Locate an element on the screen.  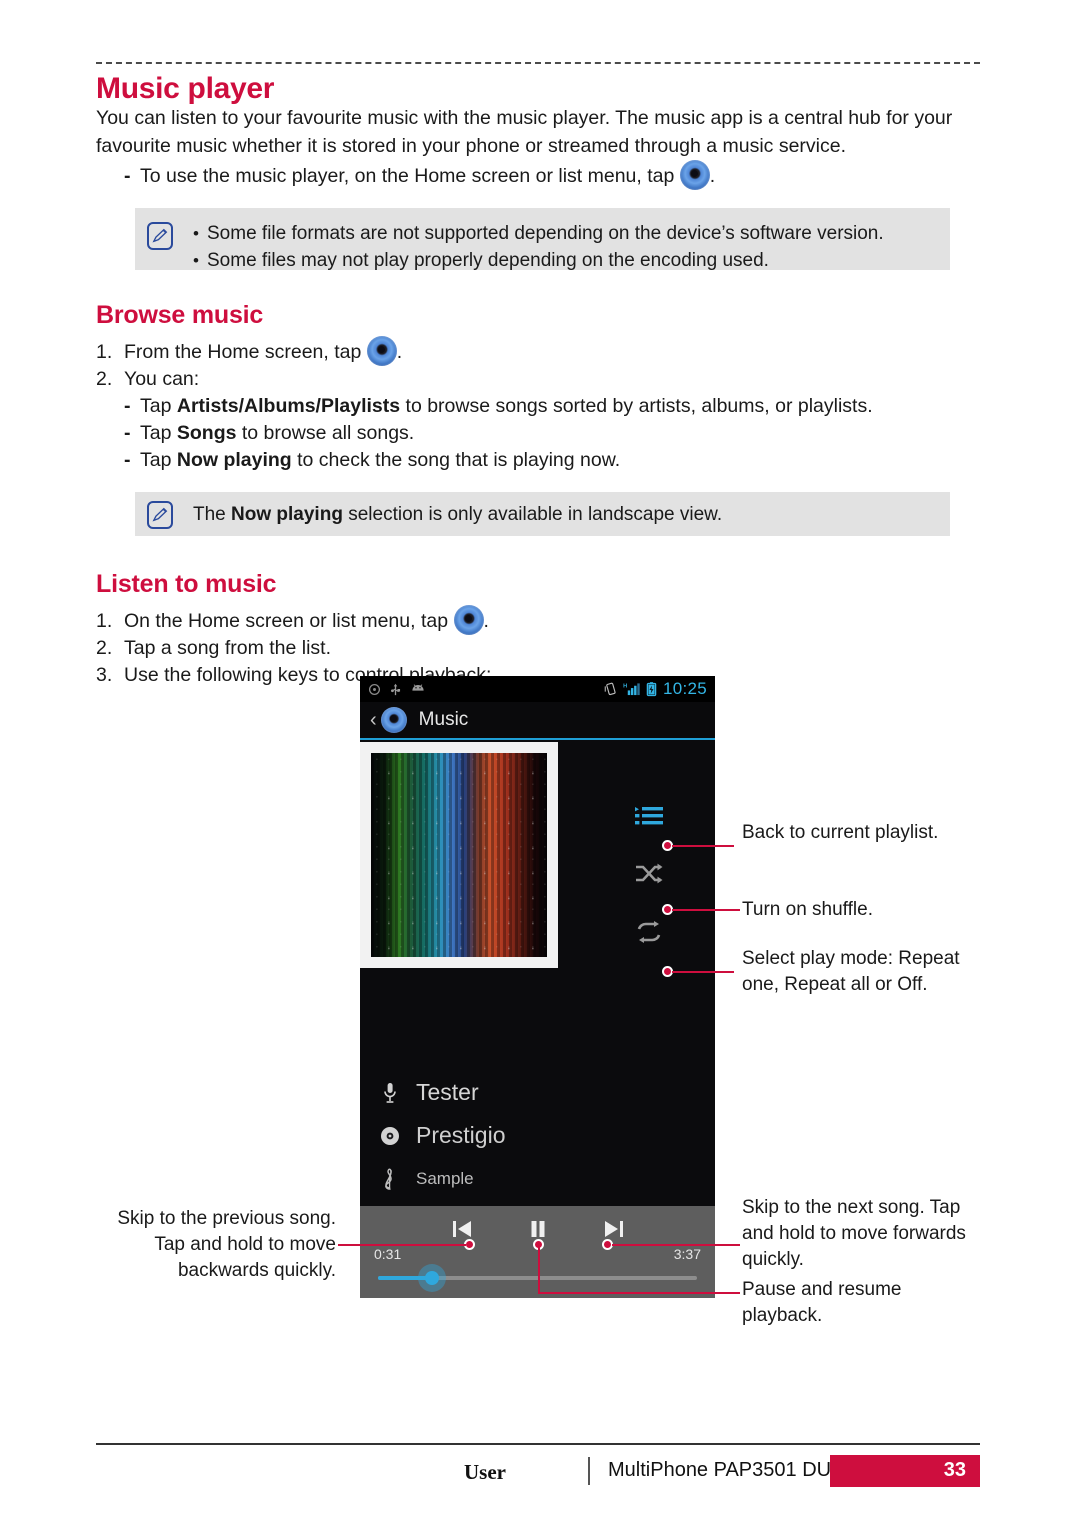
album-name: Prestigio is located at coordinates (461, 1135).